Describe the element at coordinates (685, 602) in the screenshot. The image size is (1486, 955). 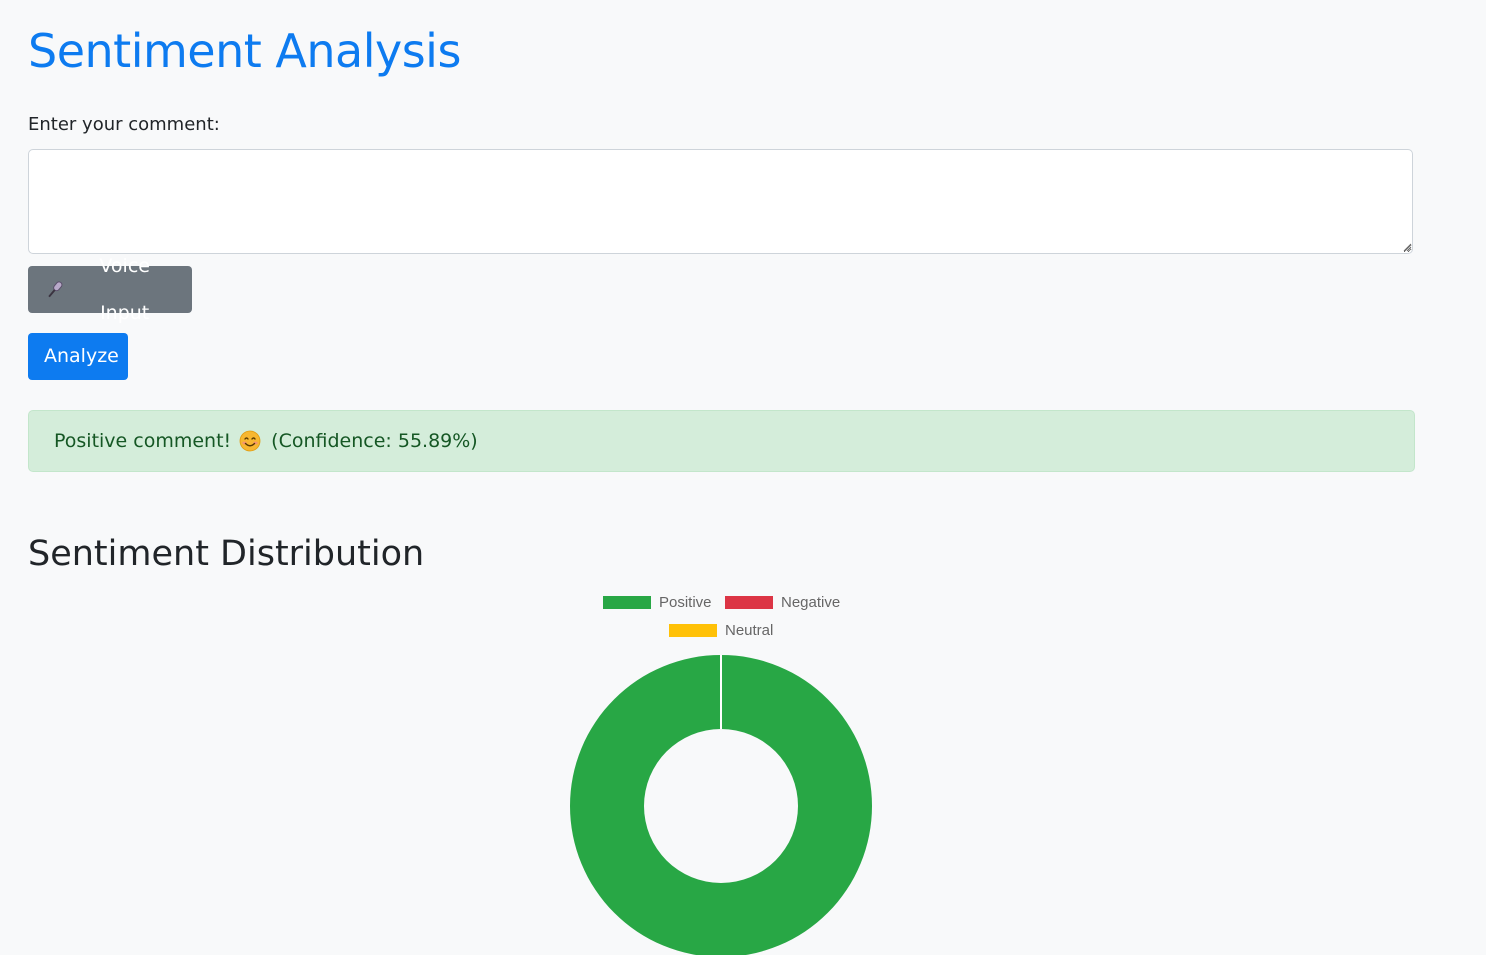
I see `legend-label-positive: Positive` at that location.